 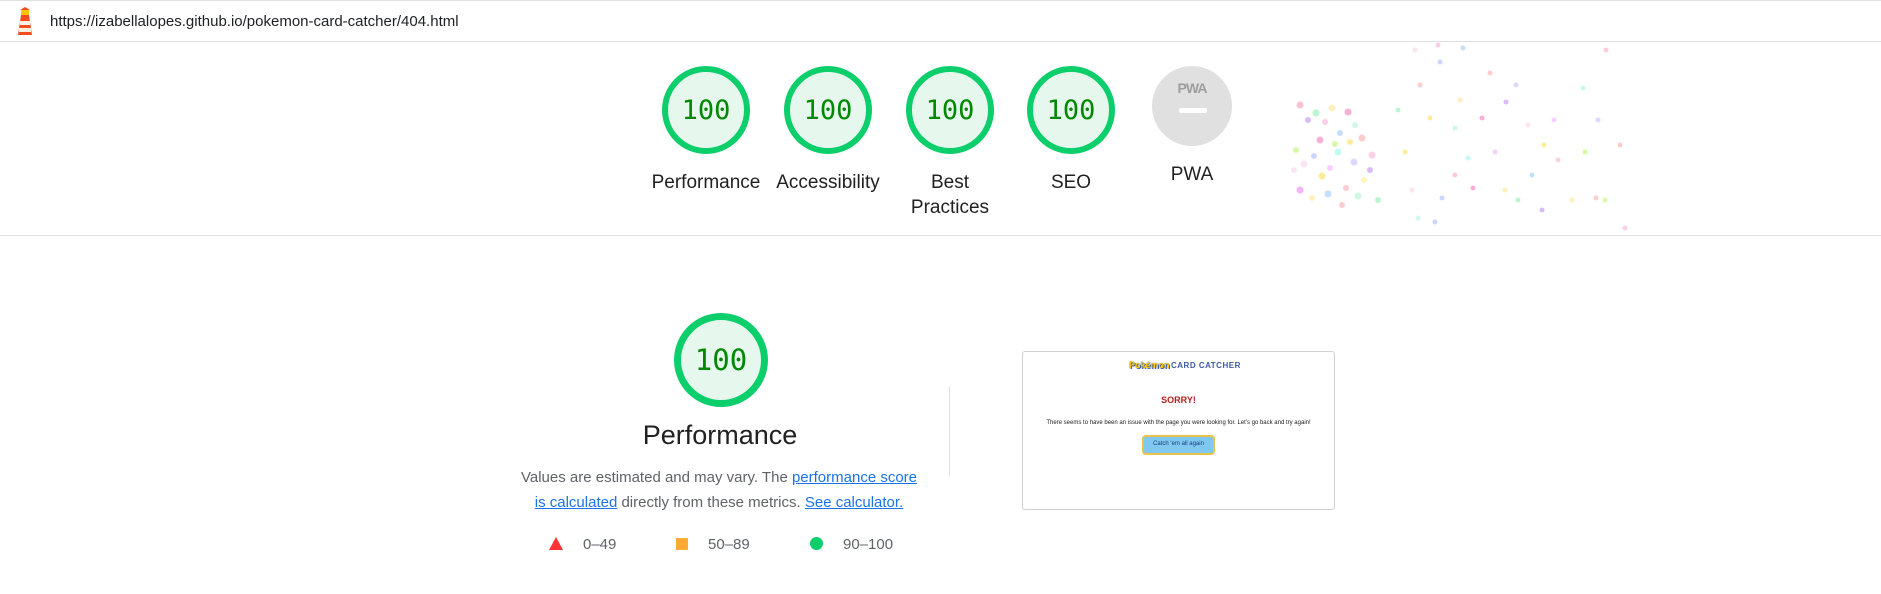 I want to click on pwa-badge-text: PWA, so click(x=1192, y=88).